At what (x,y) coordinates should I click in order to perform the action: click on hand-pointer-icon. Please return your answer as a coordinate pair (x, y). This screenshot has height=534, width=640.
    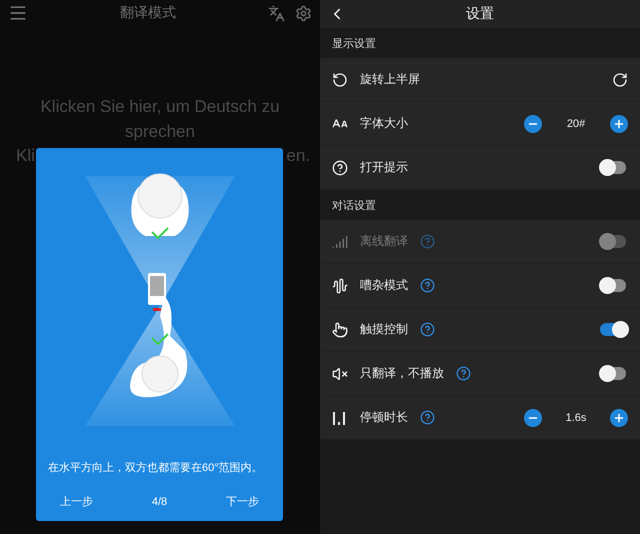
    Looking at the image, I should click on (340, 330).